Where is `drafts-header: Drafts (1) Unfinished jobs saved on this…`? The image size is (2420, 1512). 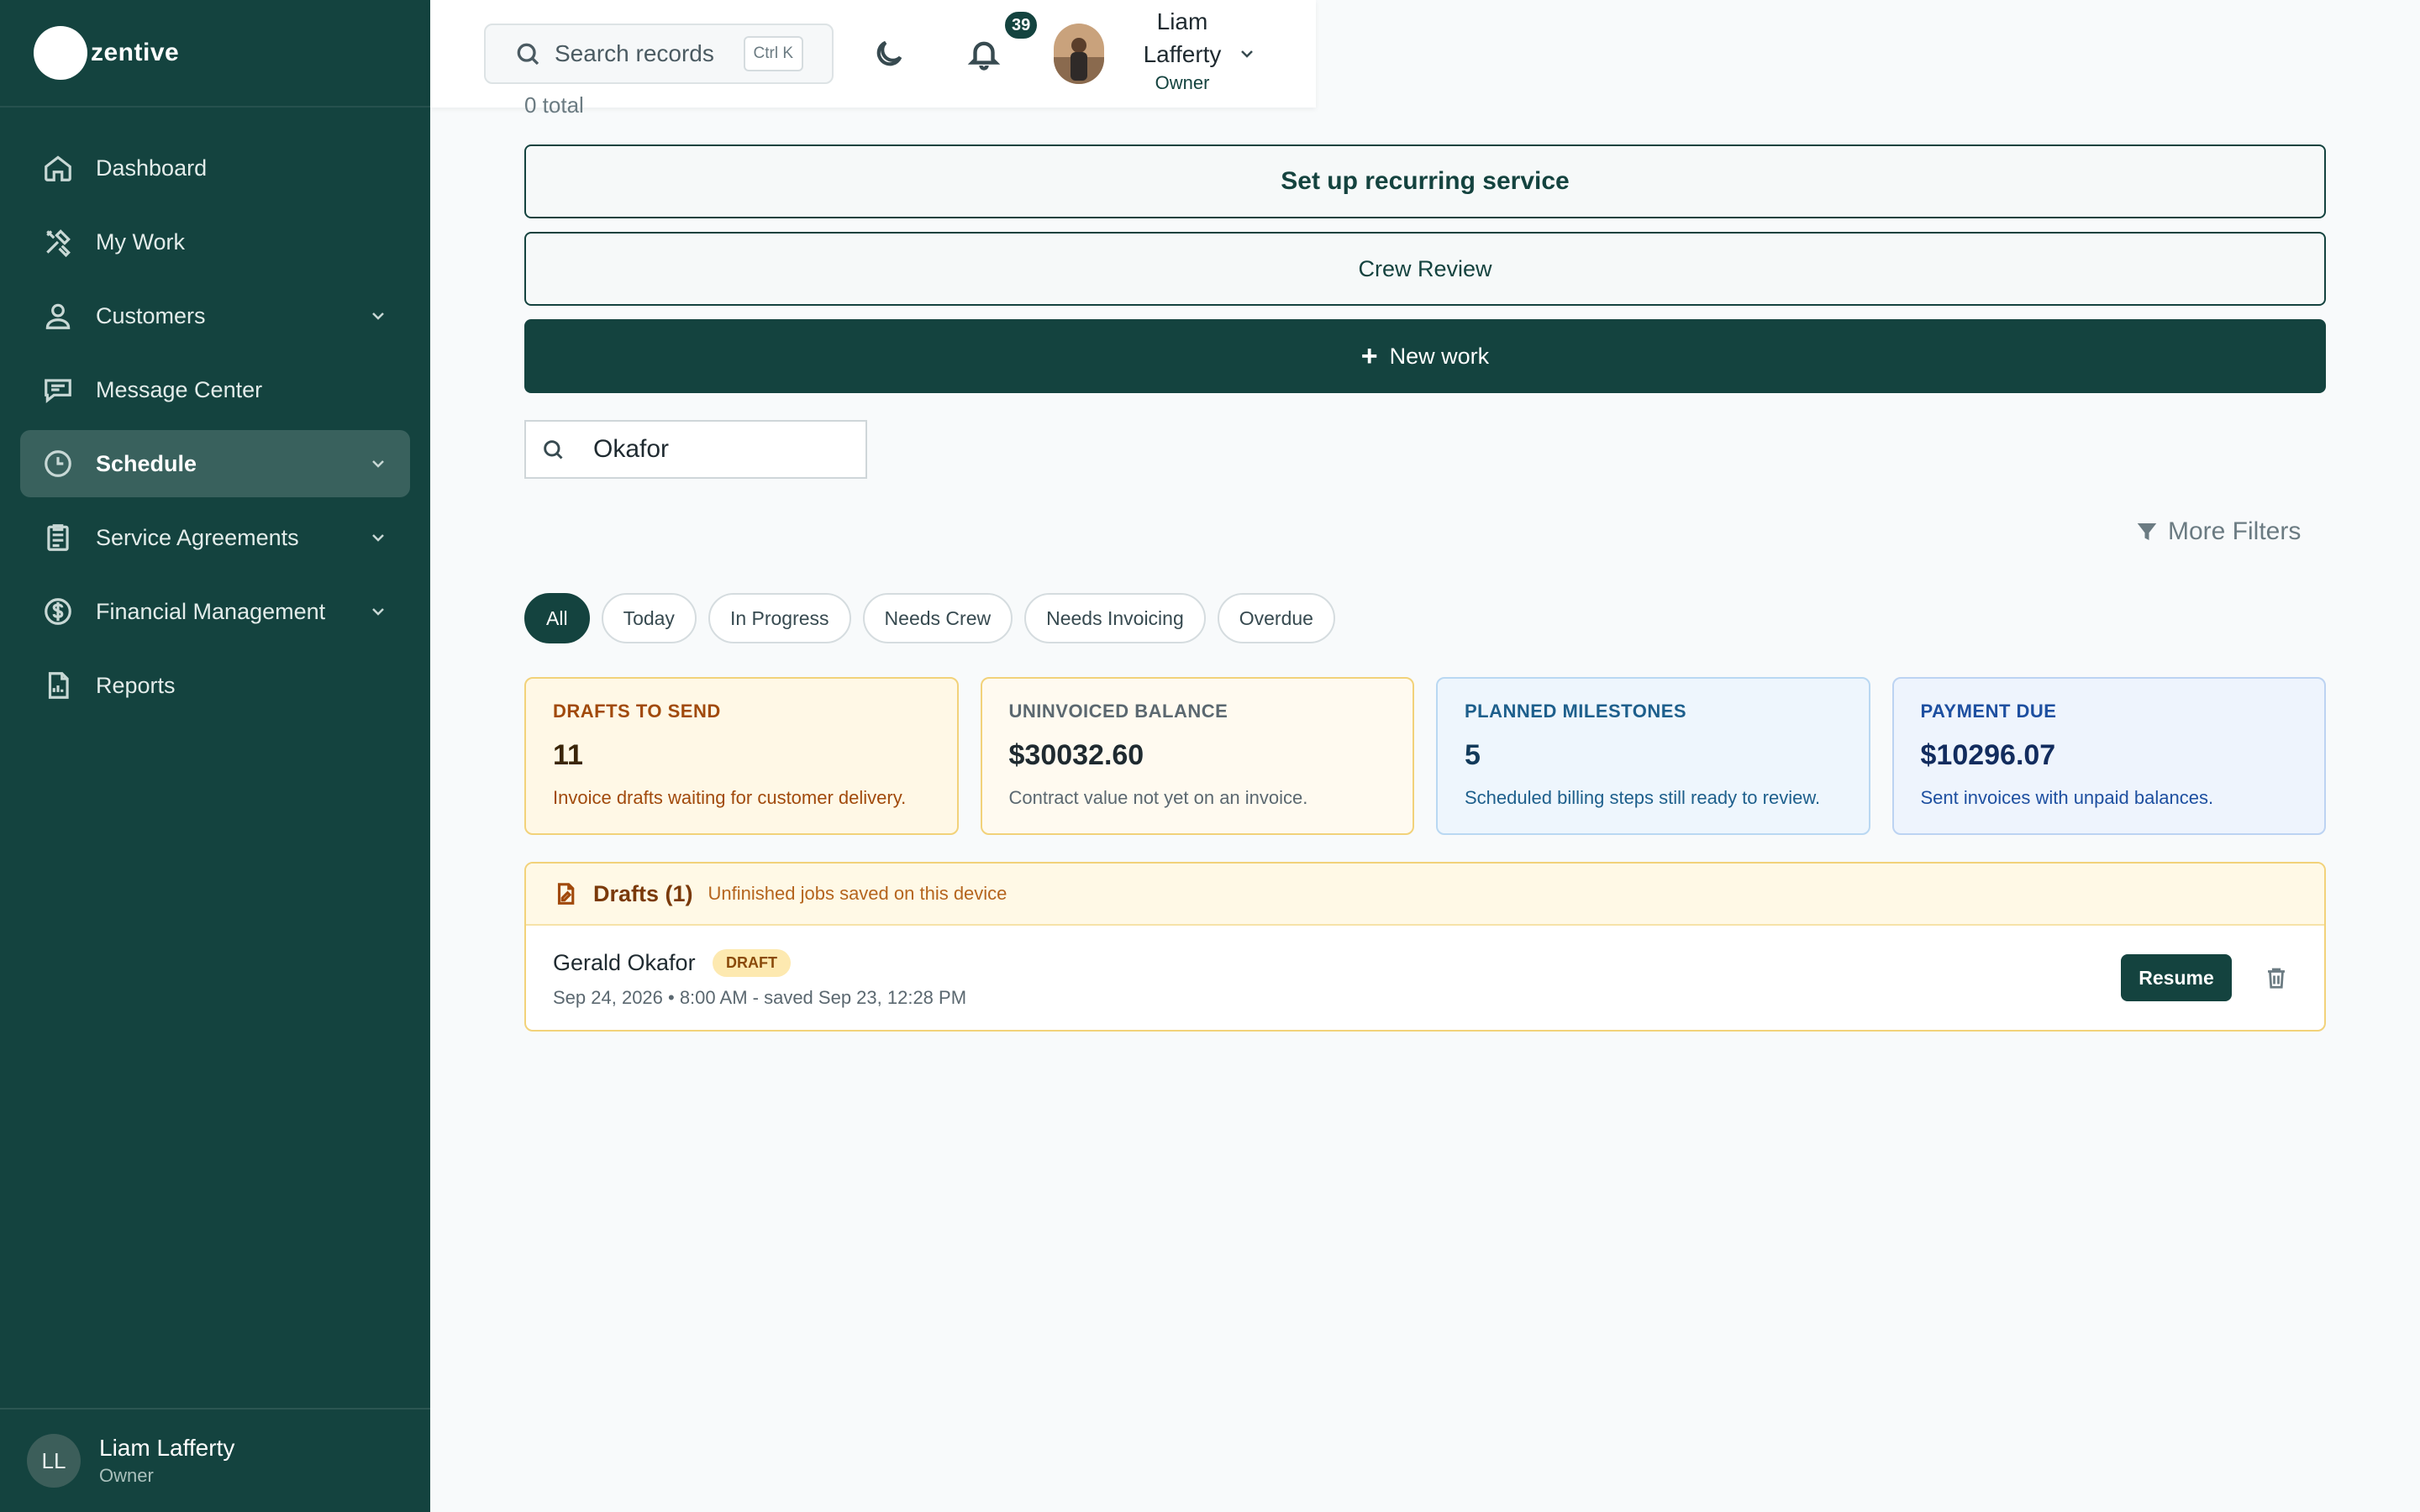
drafts-header: Drafts (1) Unfinished jobs saved on this… is located at coordinates (1425, 895).